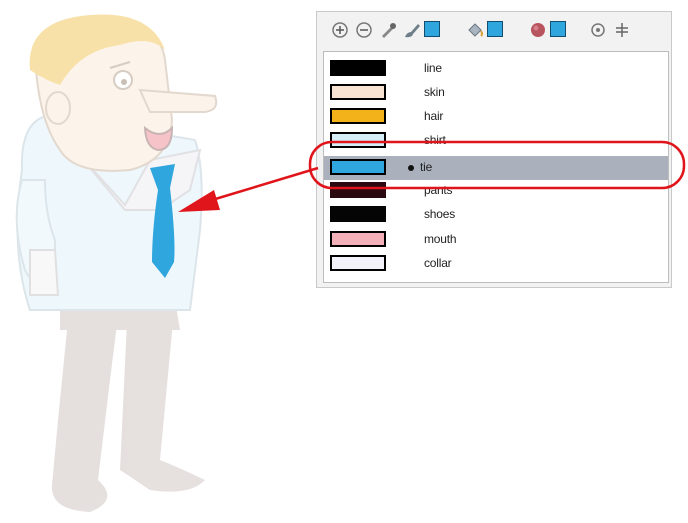  Describe the element at coordinates (440, 214) in the screenshot. I see `color-name: shoes` at that location.